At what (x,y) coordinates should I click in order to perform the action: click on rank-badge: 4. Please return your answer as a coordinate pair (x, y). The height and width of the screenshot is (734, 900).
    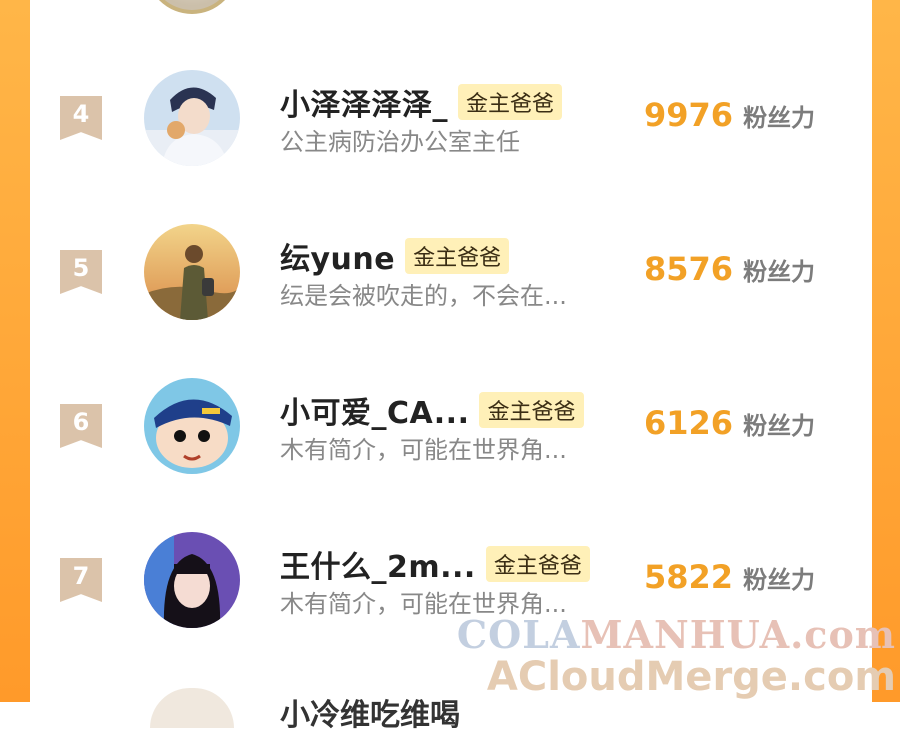
    Looking at the image, I should click on (81, 118).